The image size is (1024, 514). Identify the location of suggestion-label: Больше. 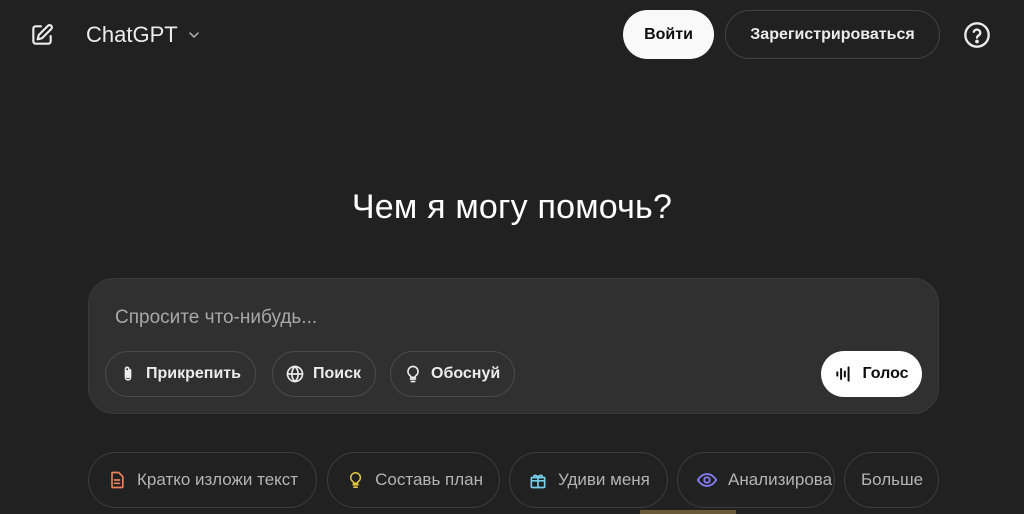
(892, 479).